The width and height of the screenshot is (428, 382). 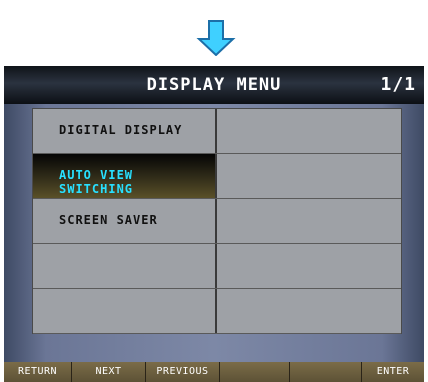 What do you see at coordinates (96, 182) in the screenshot?
I see `menu-item-label: AUTO VIEW SWITCHING` at bounding box center [96, 182].